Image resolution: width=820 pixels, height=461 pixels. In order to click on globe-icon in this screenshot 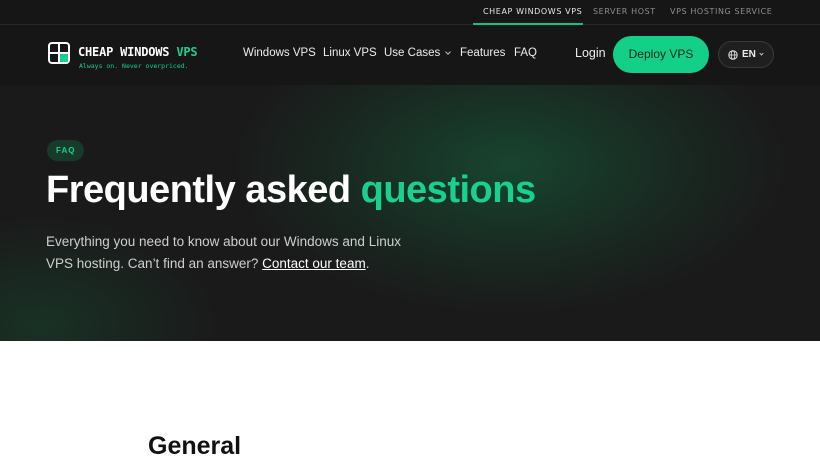, I will do `click(733, 55)`.